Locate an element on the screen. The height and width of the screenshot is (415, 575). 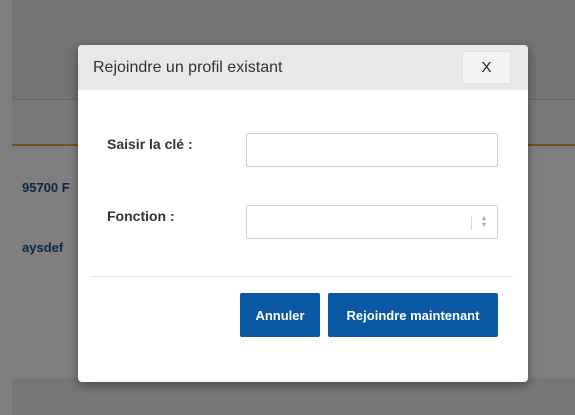
key-label: Saisir la clé : is located at coordinates (150, 144).